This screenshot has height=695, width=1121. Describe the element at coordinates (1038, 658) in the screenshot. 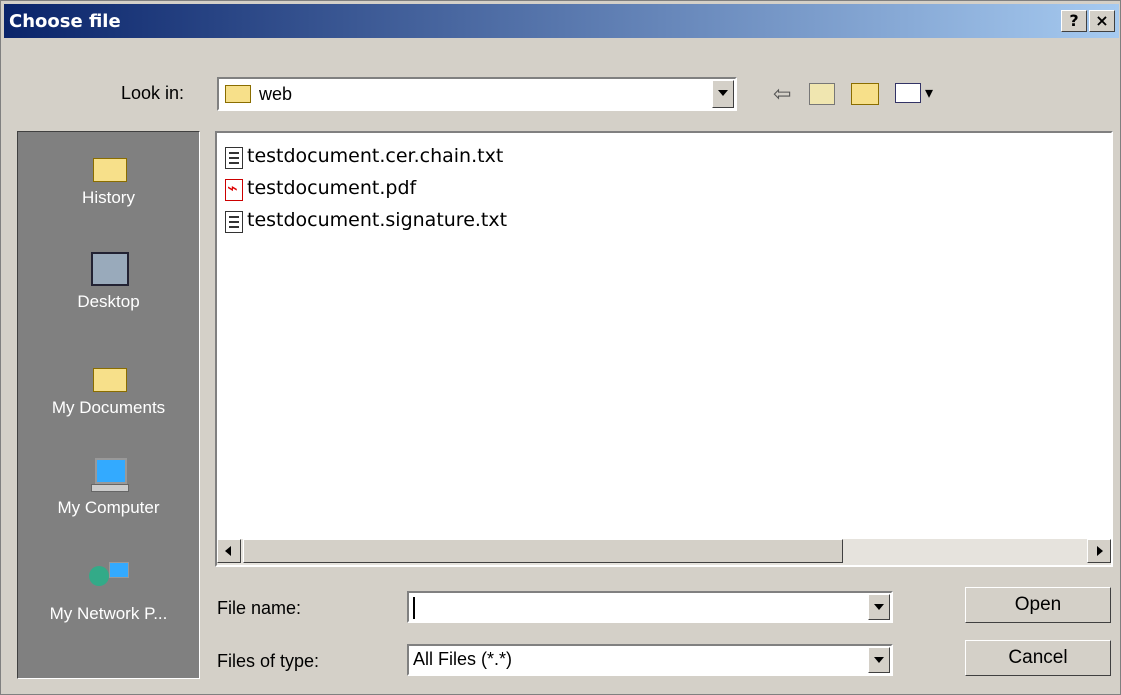

I see `cancel-button: Cancel` at that location.